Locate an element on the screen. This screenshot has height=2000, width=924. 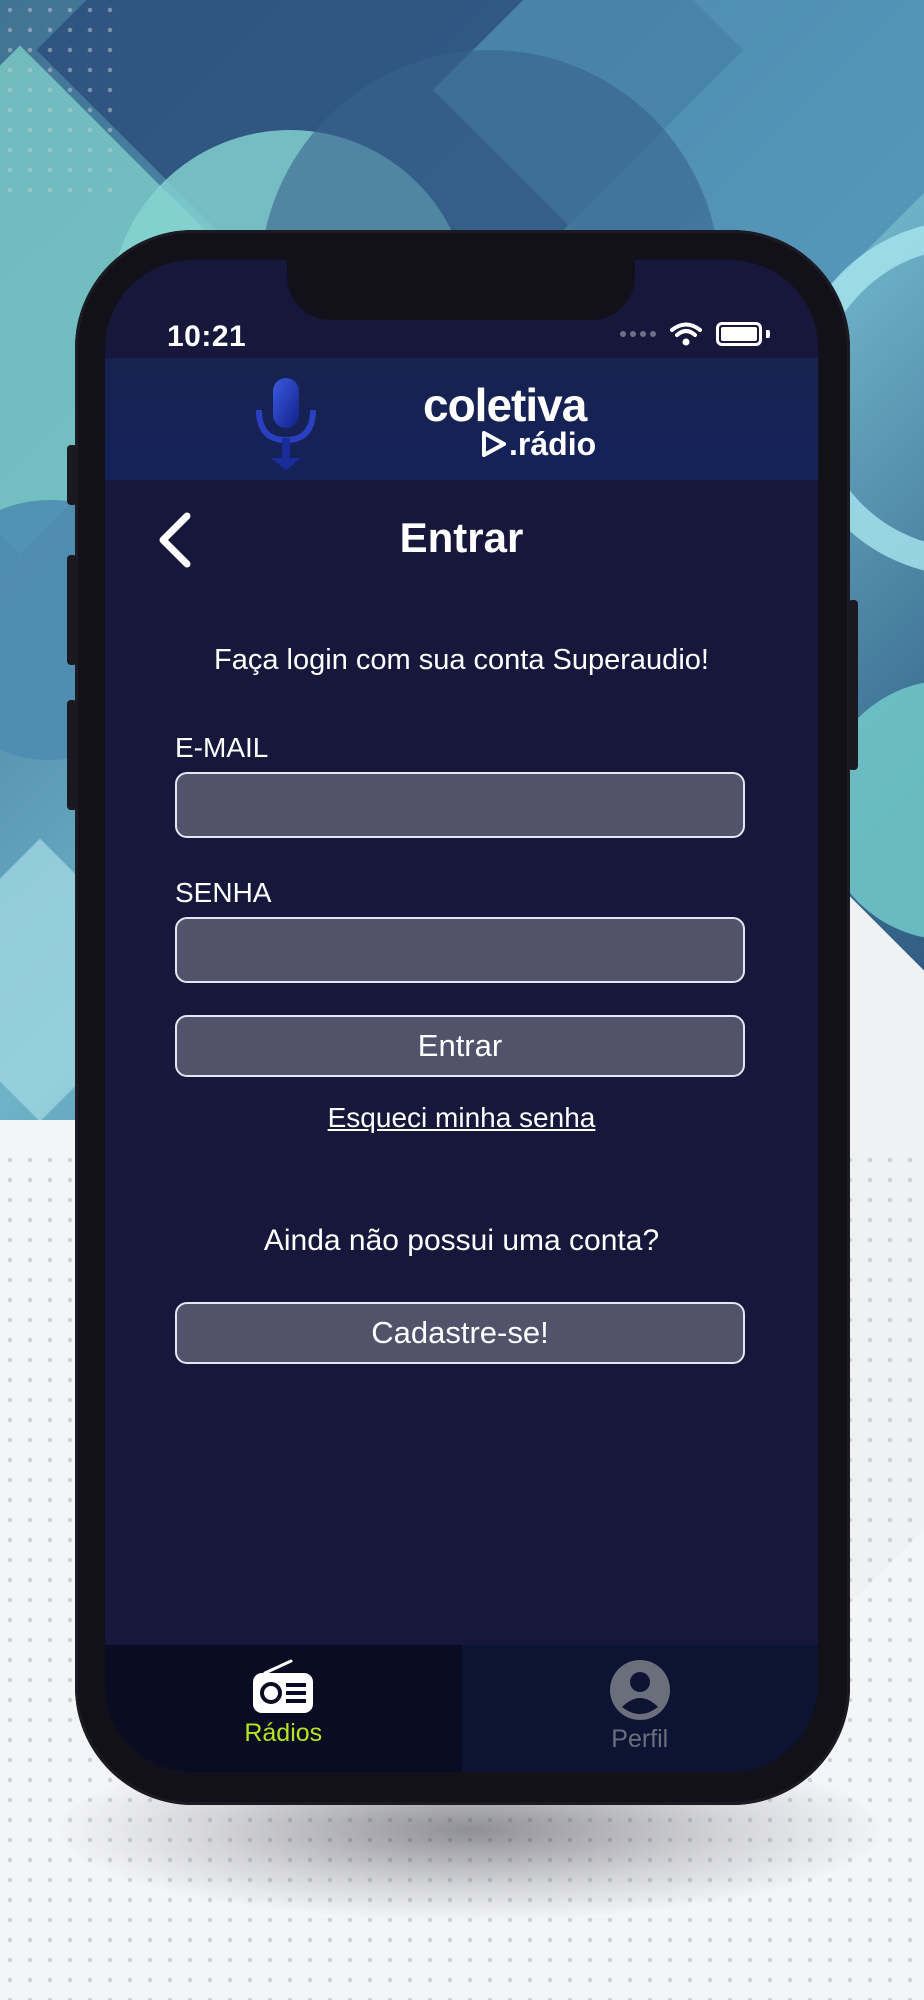
play-icon is located at coordinates (494, 444).